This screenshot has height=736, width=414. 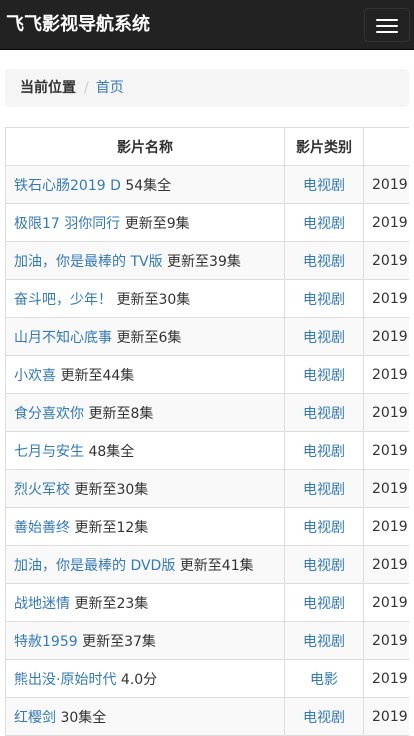 I want to click on title-cell: 加油，你是最棒的 DVD版 更新至41集, so click(x=145, y=564).